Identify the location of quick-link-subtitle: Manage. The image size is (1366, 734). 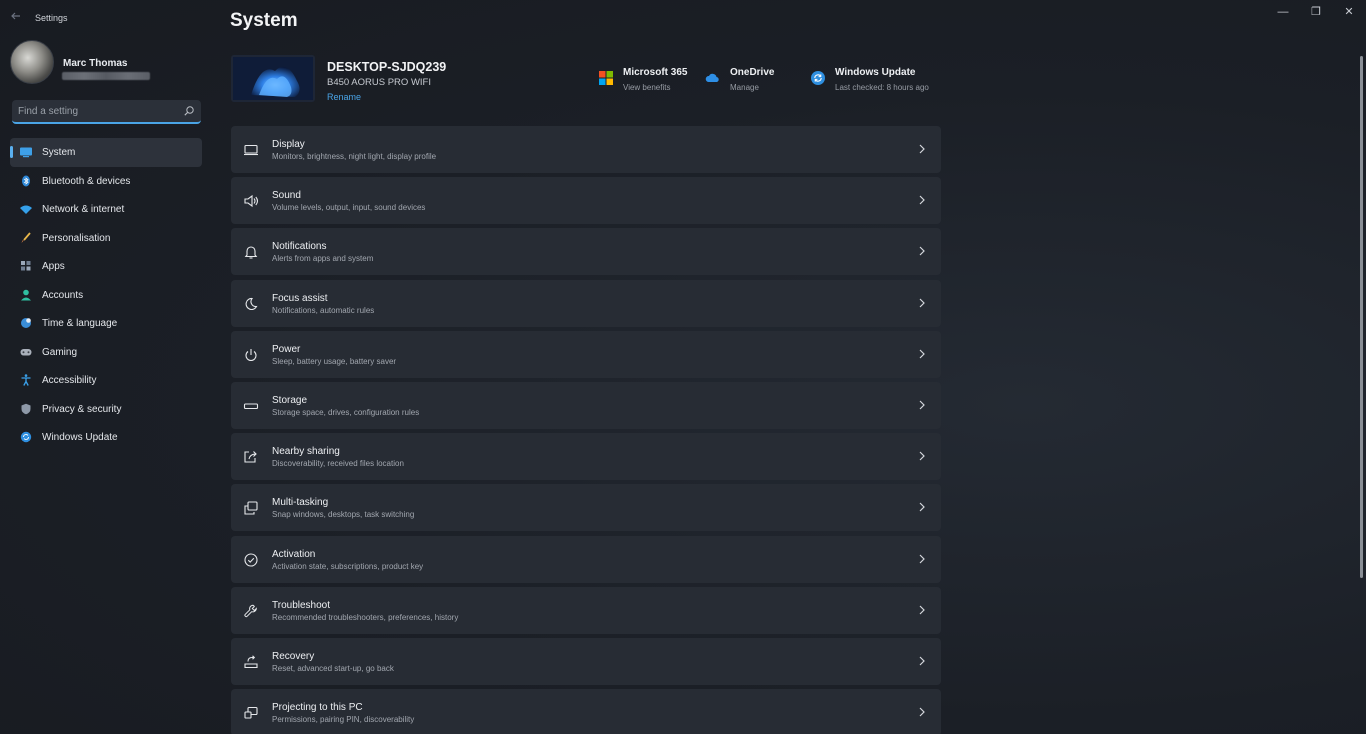
(744, 87).